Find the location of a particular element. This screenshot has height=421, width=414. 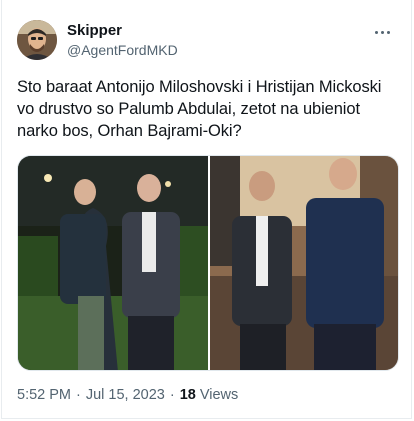

user-handle: @AgentFordMKD is located at coordinates (122, 50).